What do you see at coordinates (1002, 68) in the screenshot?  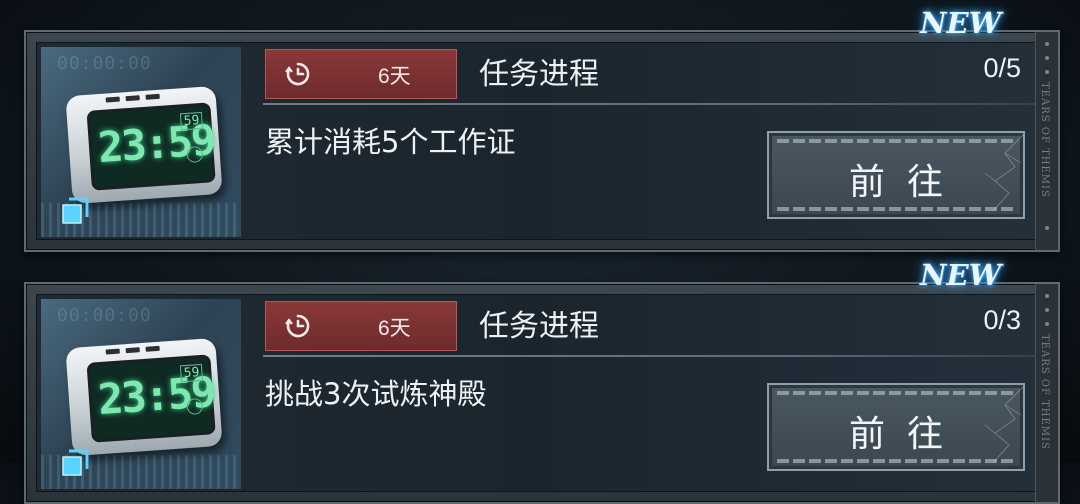 I see `task-progress-count: 0/5` at bounding box center [1002, 68].